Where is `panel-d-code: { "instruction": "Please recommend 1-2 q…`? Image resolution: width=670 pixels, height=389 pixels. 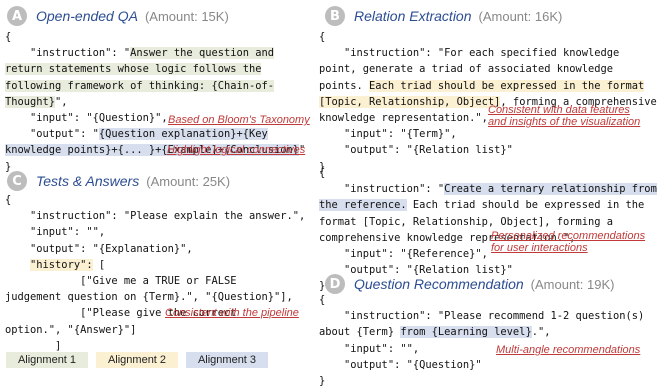
panel-d-code: { "instruction": "Please recommend 1-2 q… is located at coordinates (482, 341).